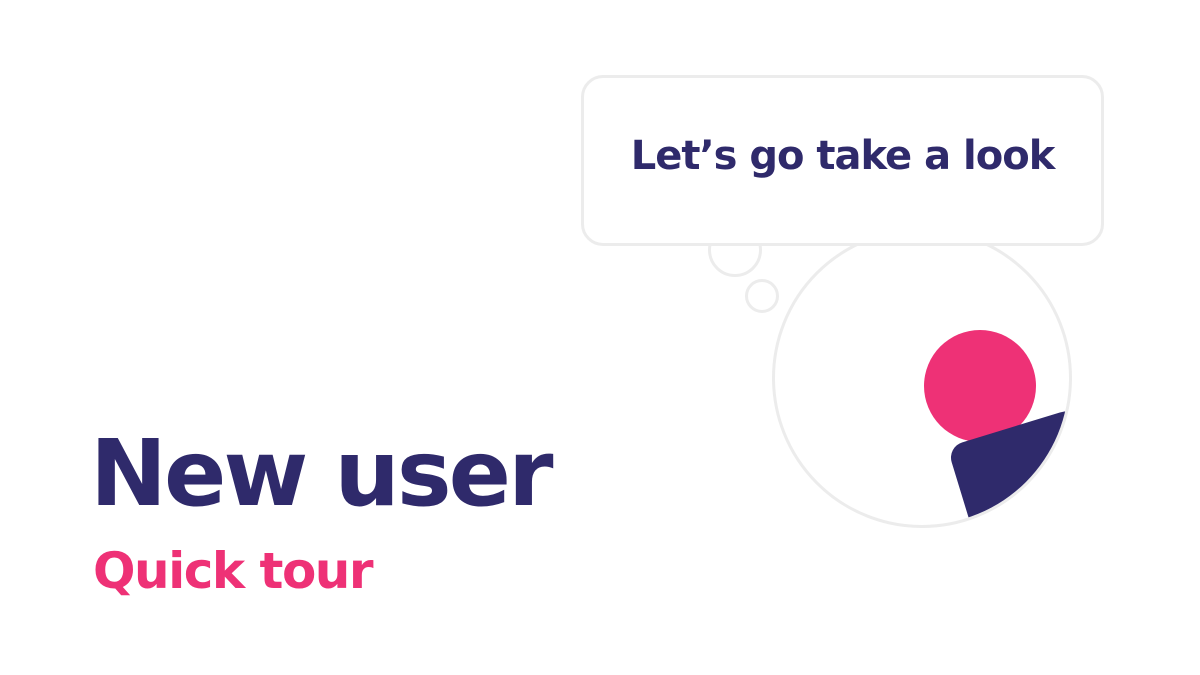  Describe the element at coordinates (233, 571) in the screenshot. I see `page-subtitle: Quick tour` at that location.